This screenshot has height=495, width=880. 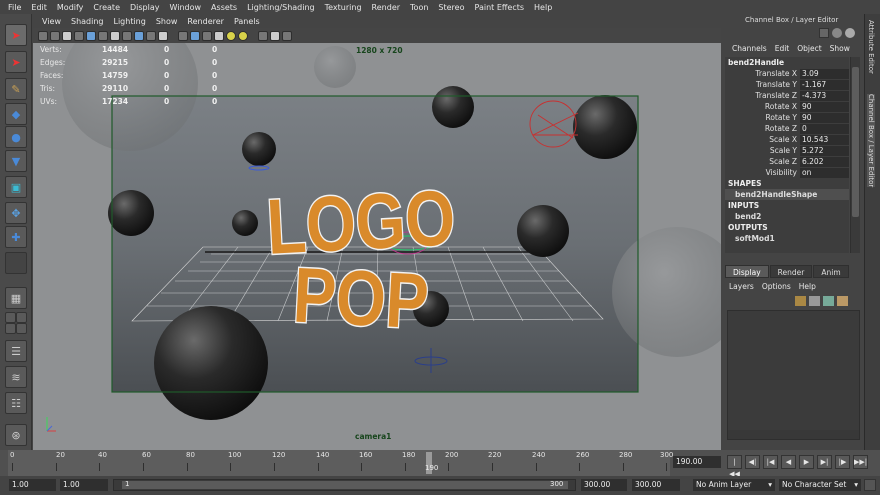 I want to click on step-back-frame-icon: ◀|, so click(x=752, y=462).